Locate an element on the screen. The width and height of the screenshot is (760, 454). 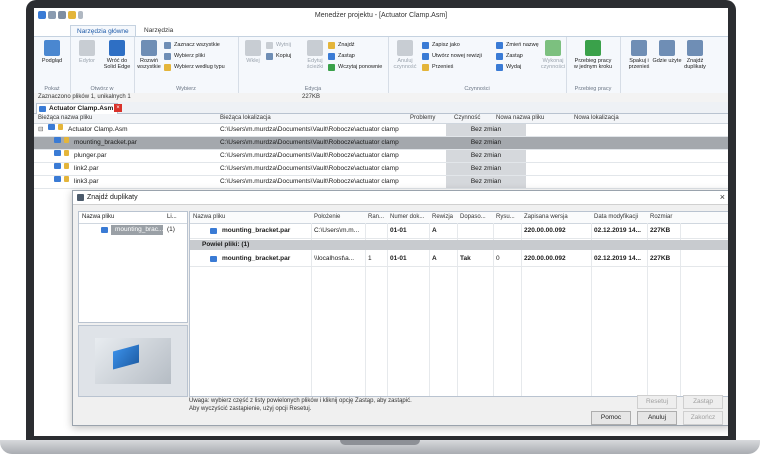
release-icon is located at coordinates (499, 67).